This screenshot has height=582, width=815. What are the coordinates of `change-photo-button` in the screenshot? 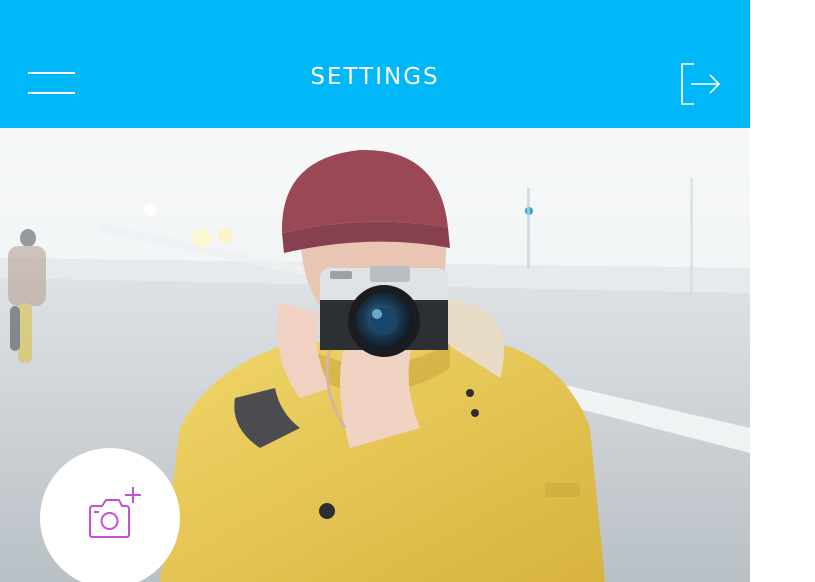 It's located at (110, 515).